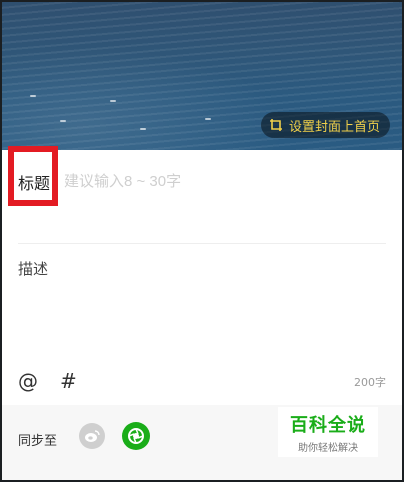 The height and width of the screenshot is (482, 404). I want to click on moments-icon, so click(136, 436).